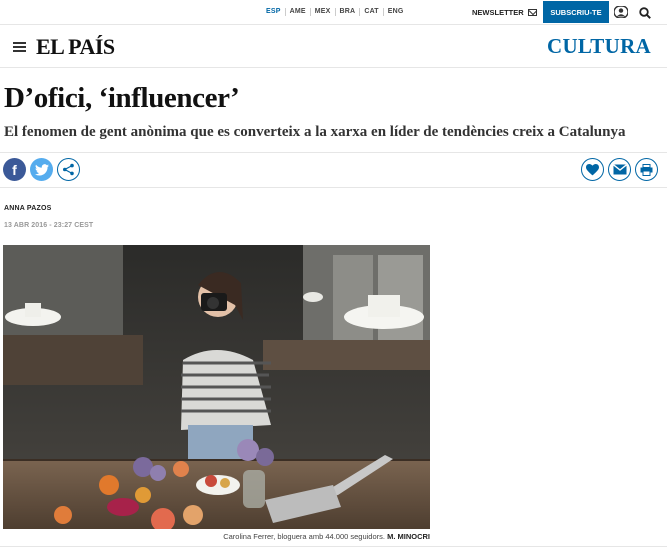 The height and width of the screenshot is (557, 667). What do you see at coordinates (297, 12) in the screenshot?
I see `edition-ame: AME` at bounding box center [297, 12].